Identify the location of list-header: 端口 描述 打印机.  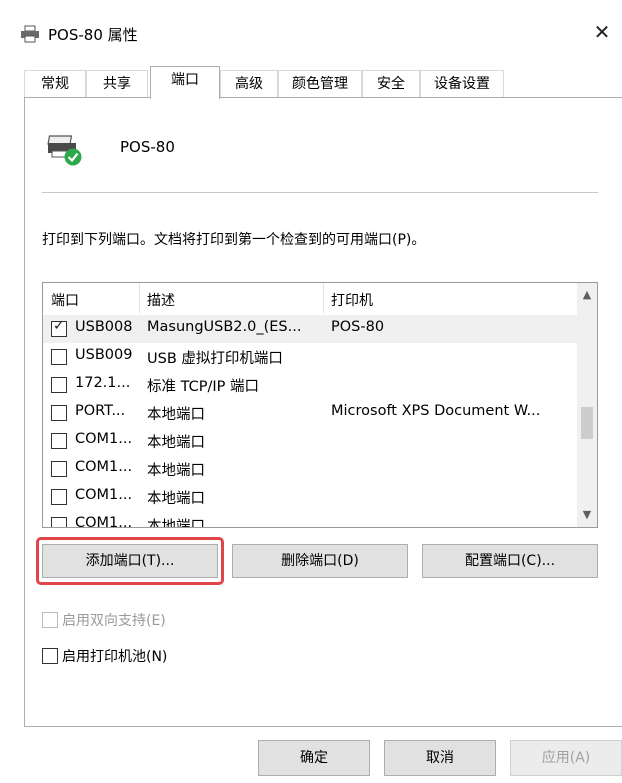
(310, 299).